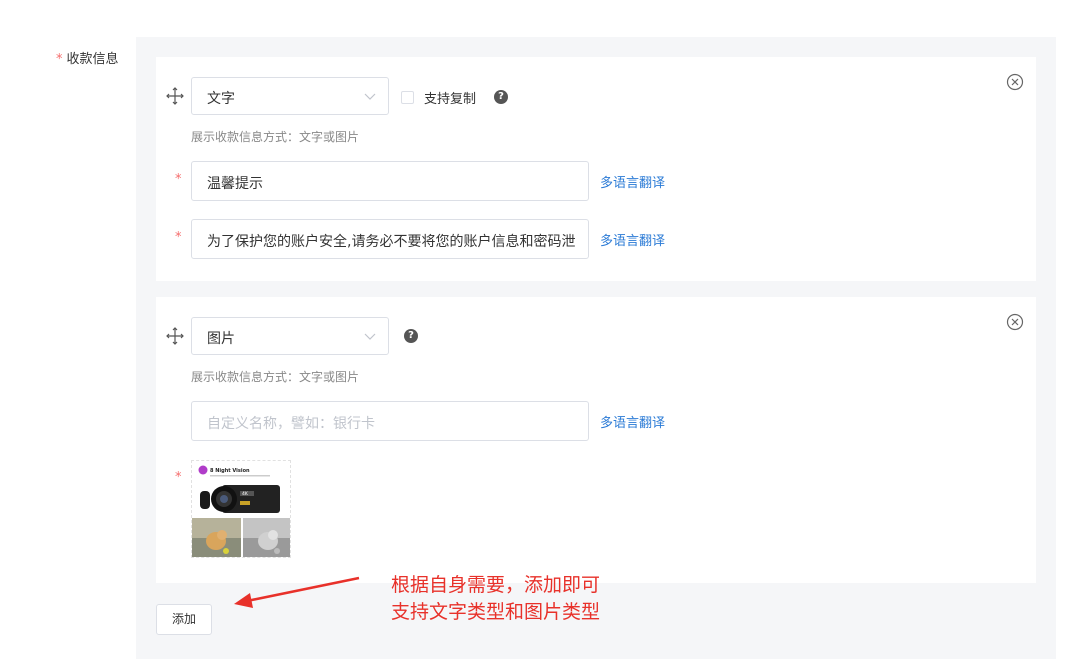  What do you see at coordinates (290, 96) in the screenshot?
I see `type-select: 文字` at bounding box center [290, 96].